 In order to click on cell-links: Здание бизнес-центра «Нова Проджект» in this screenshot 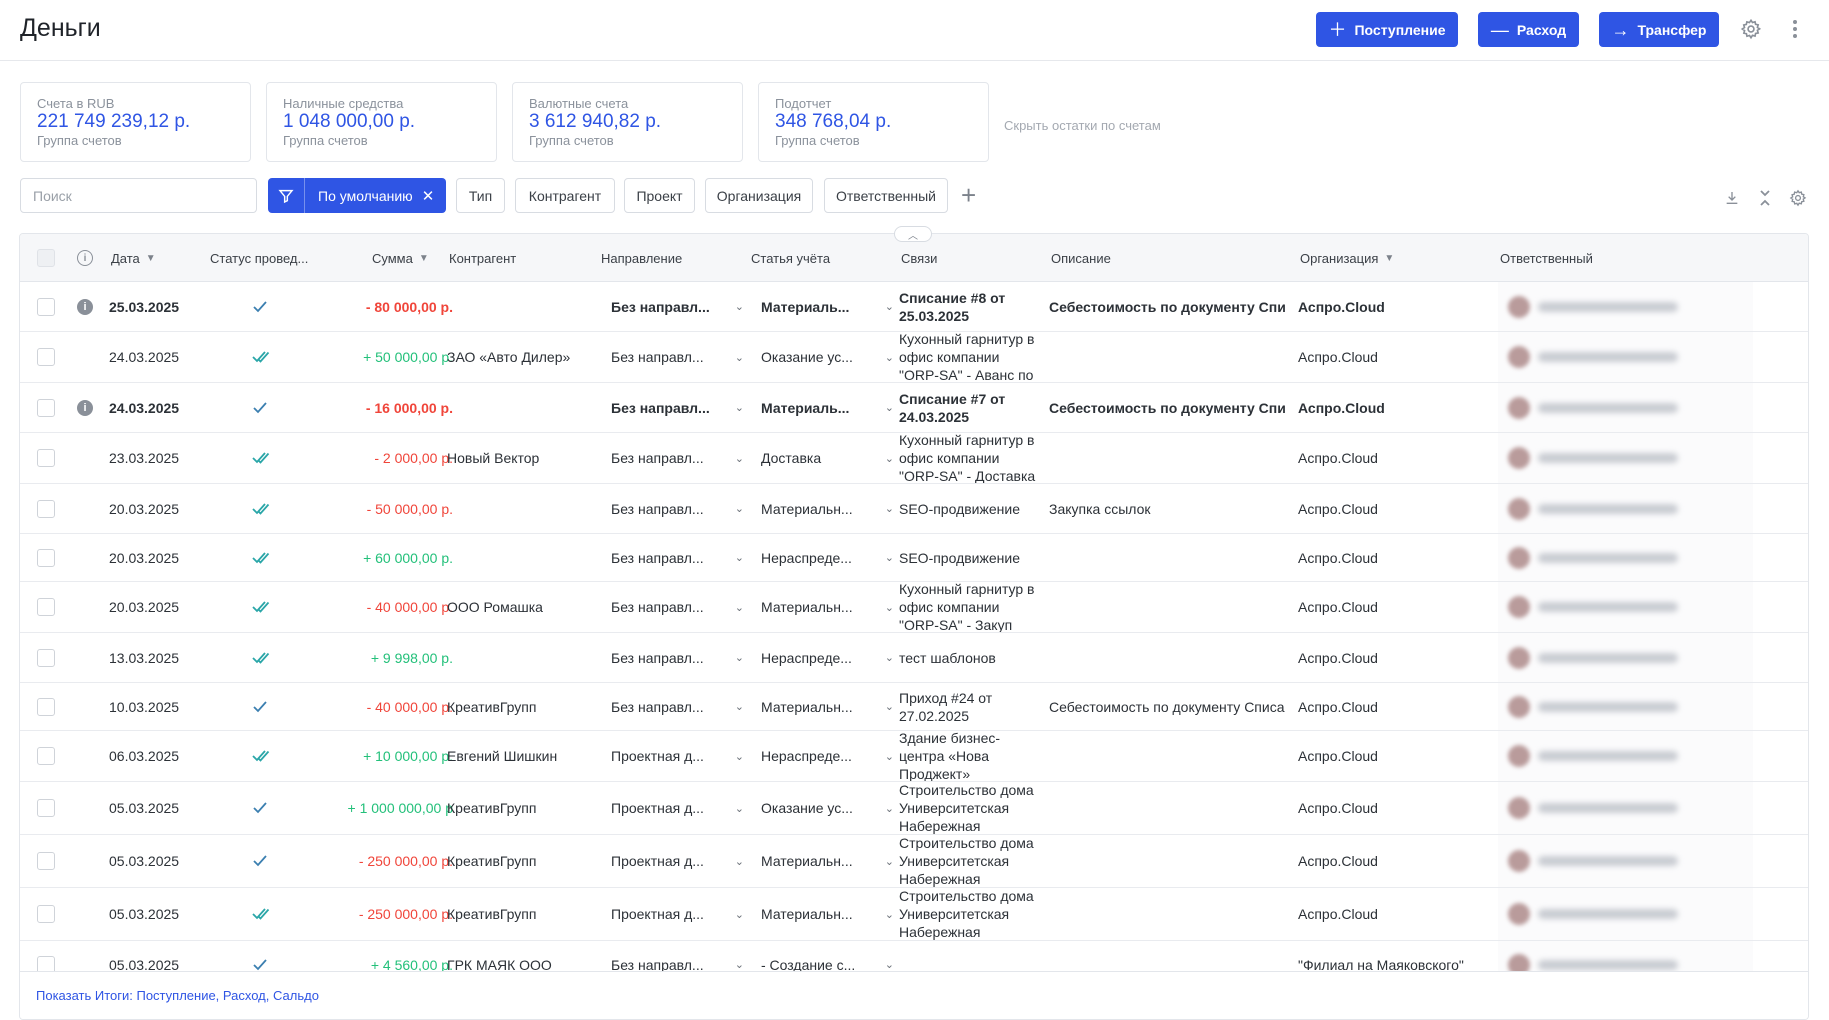, I will do `click(970, 756)`.